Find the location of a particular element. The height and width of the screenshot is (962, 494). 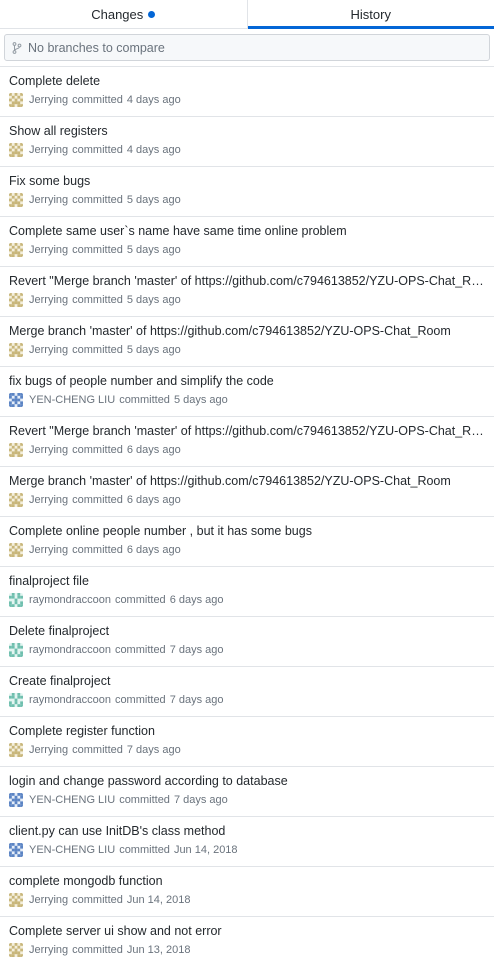

commit-summary: client.py can use InitDB's class method is located at coordinates (117, 831).